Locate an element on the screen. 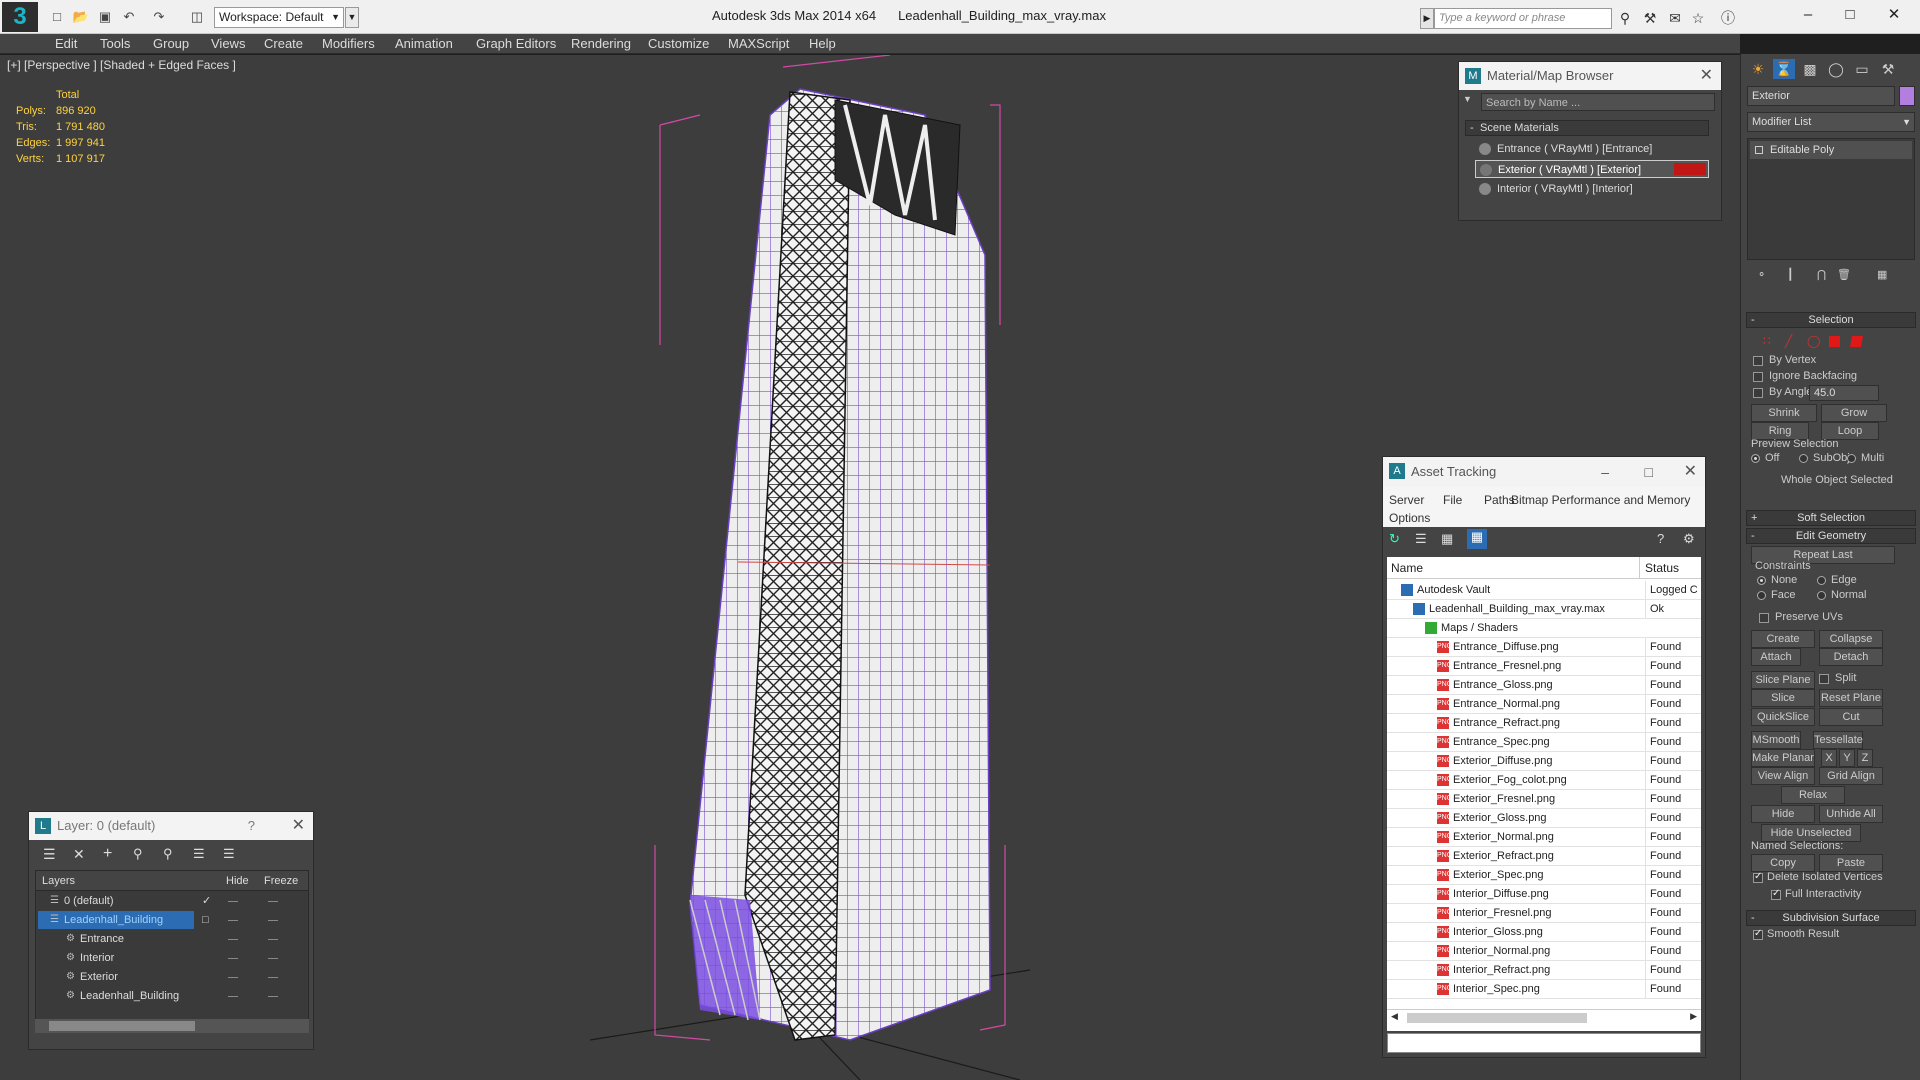 The width and height of the screenshot is (1920, 1080). keyword-search-input: Type a keyword or phrase is located at coordinates (1523, 18).